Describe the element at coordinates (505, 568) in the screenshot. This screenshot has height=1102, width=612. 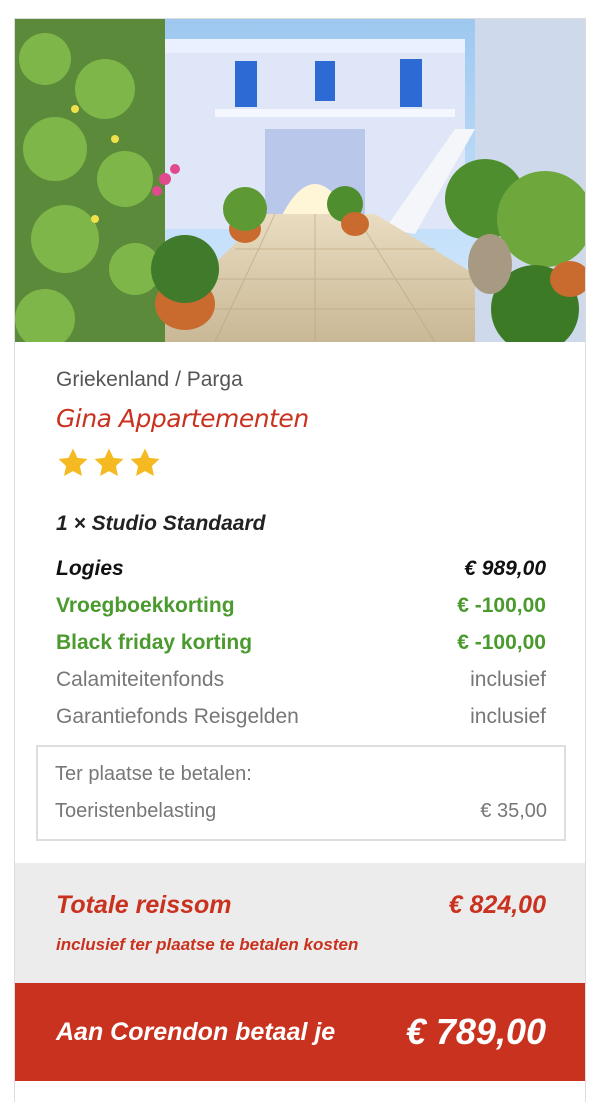
I see `price-line-value: € 989,00` at that location.